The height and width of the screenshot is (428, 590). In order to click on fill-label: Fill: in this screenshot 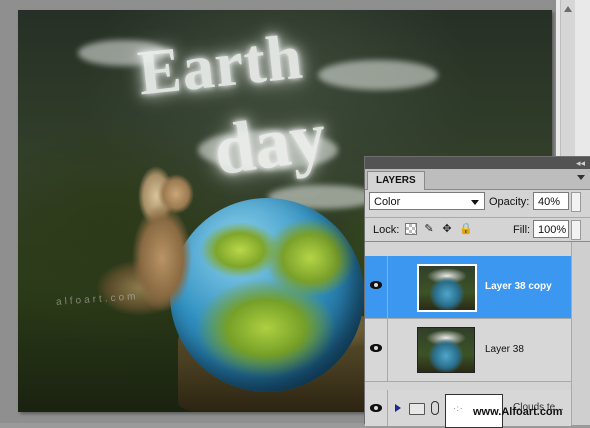, I will do `click(522, 230)`.